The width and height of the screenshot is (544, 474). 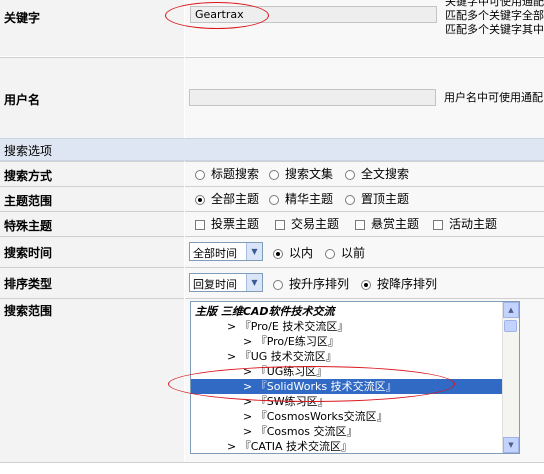 I want to click on list-item: > 『CosmosWorks交流区』, so click(x=355, y=416).